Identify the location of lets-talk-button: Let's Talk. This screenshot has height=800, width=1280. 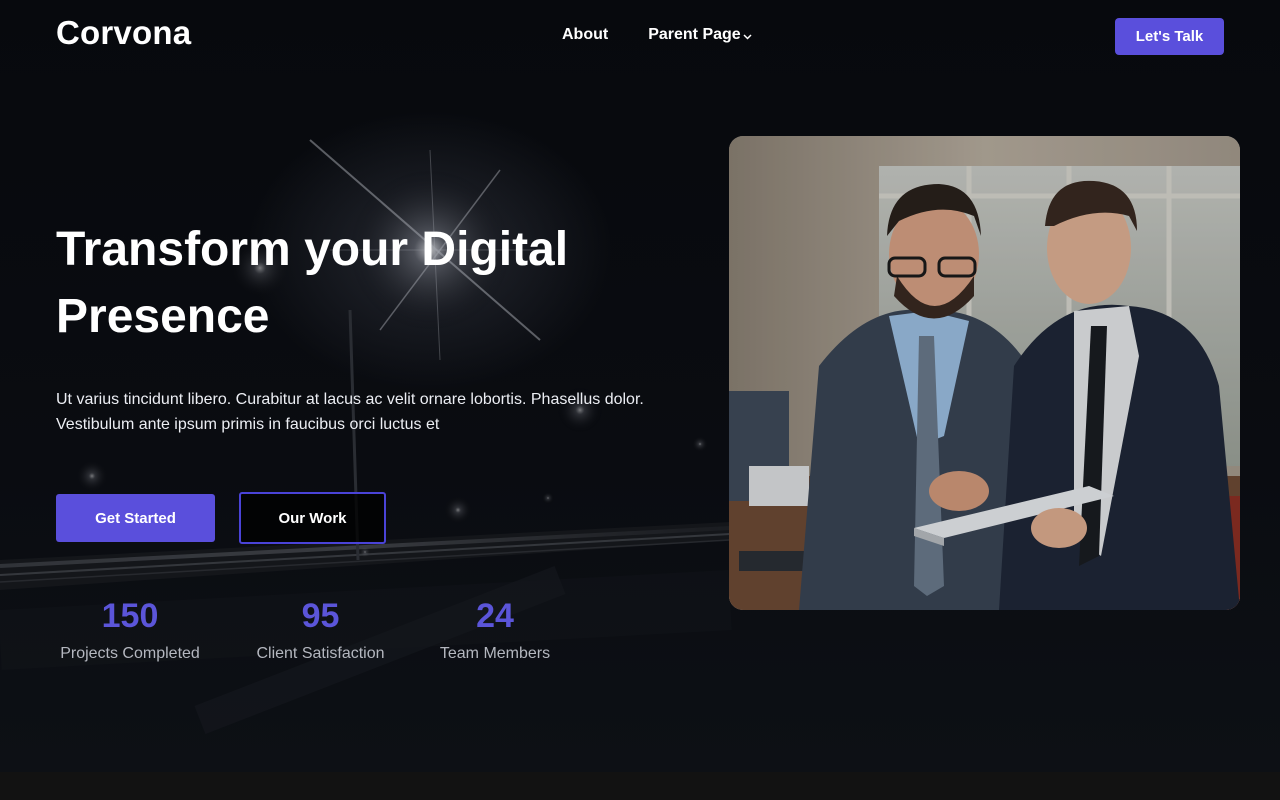
(1169, 36).